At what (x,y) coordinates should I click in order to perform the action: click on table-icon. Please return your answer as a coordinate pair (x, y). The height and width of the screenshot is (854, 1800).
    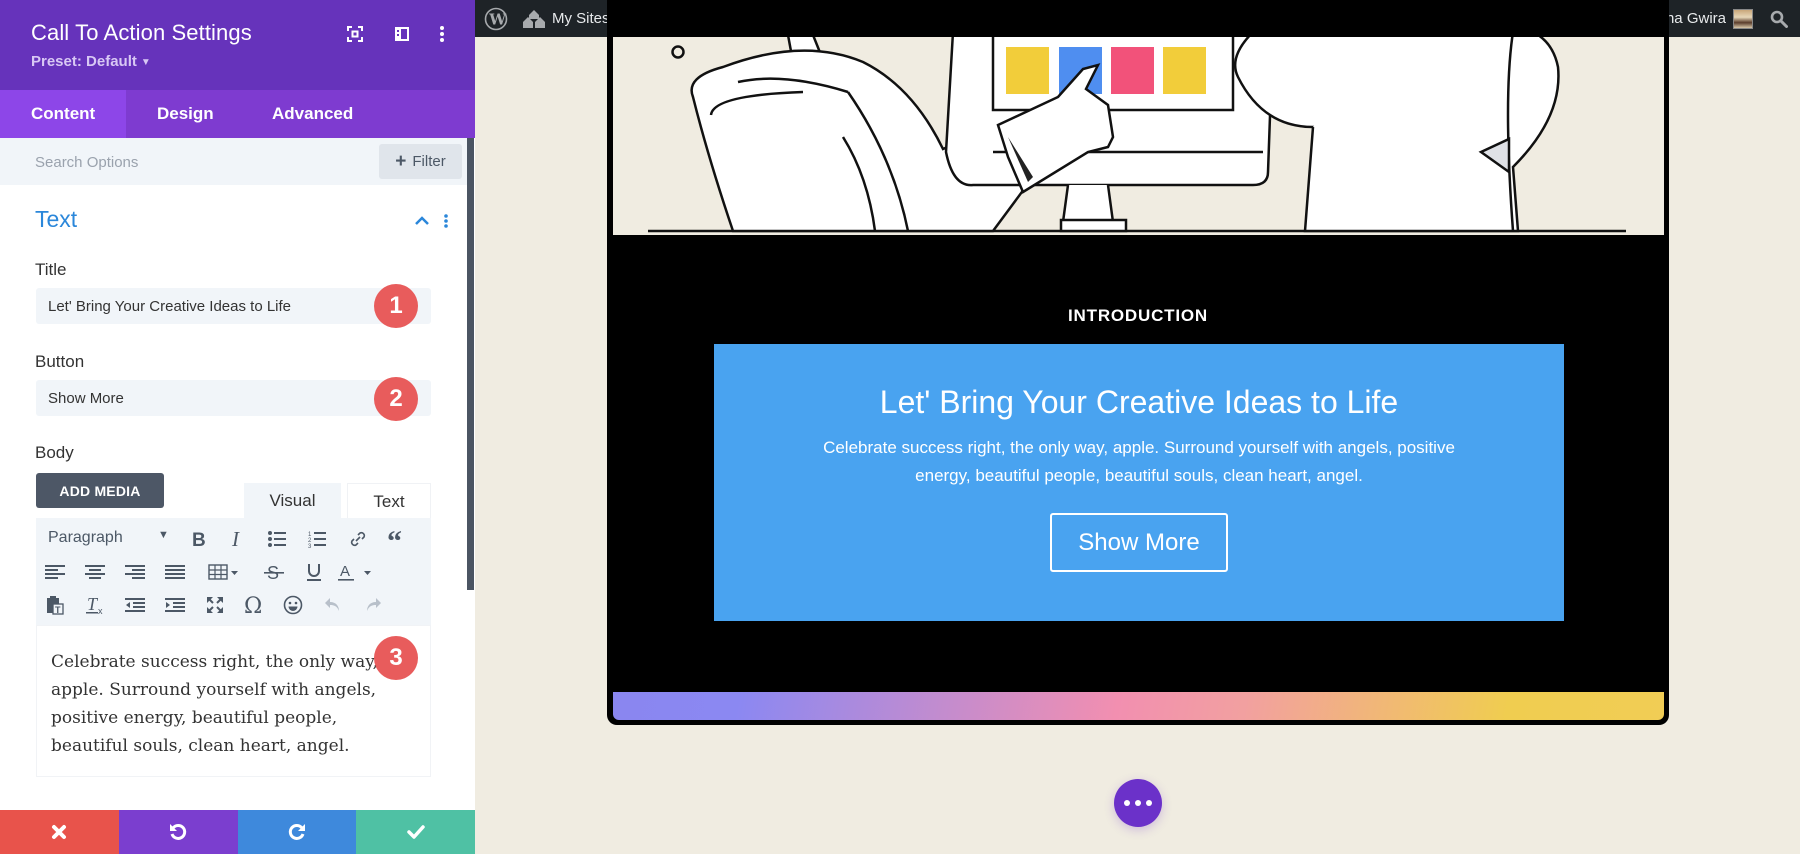
    Looking at the image, I should click on (224, 572).